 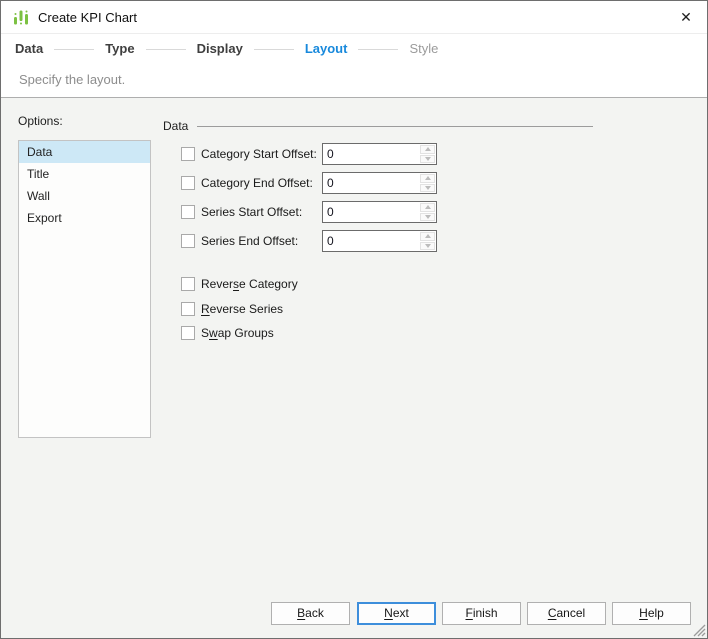 What do you see at coordinates (249, 284) in the screenshot?
I see `reverse-category-label: Reverse Category` at bounding box center [249, 284].